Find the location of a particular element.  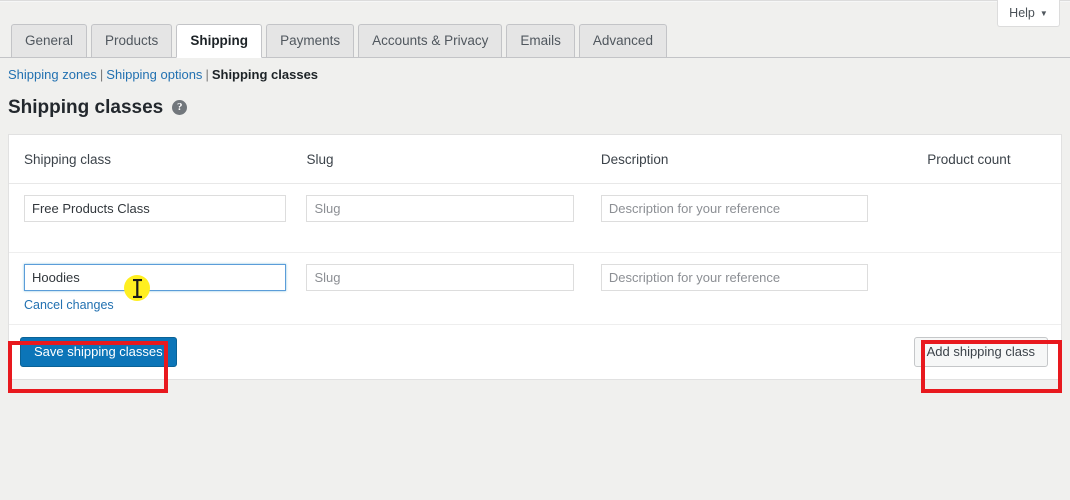

chevron-down-icon: ▼ is located at coordinates (1043, 13).